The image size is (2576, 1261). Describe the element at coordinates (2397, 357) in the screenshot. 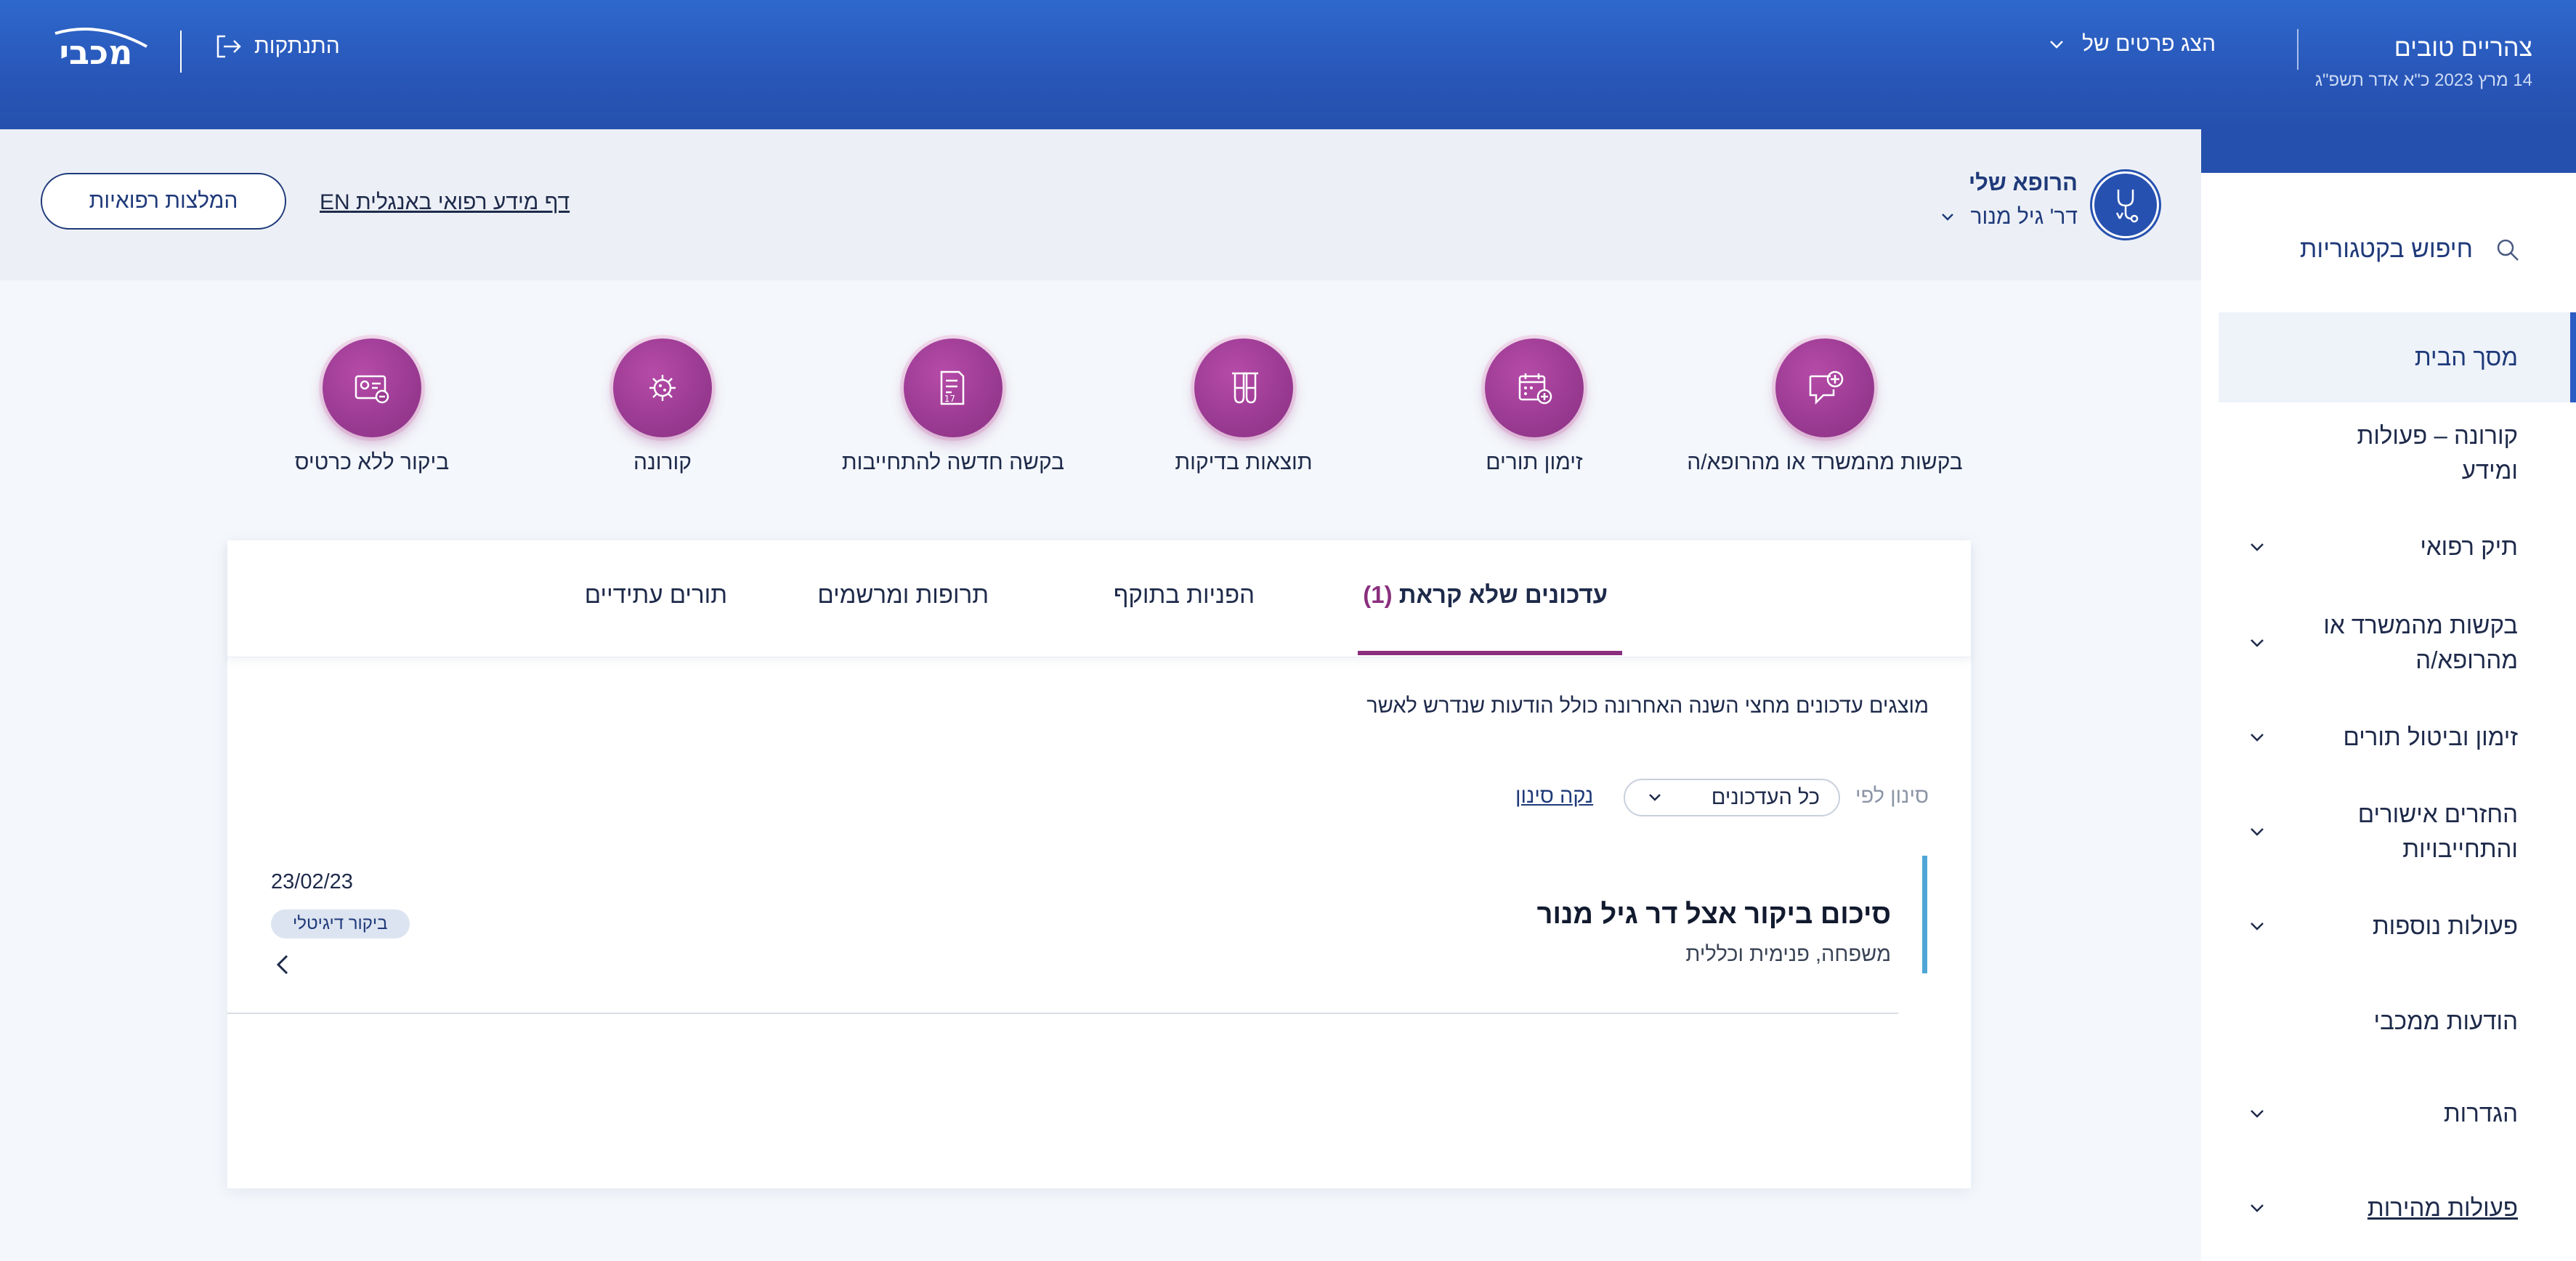

I see `sidebar-item-home: מסך הבית` at that location.